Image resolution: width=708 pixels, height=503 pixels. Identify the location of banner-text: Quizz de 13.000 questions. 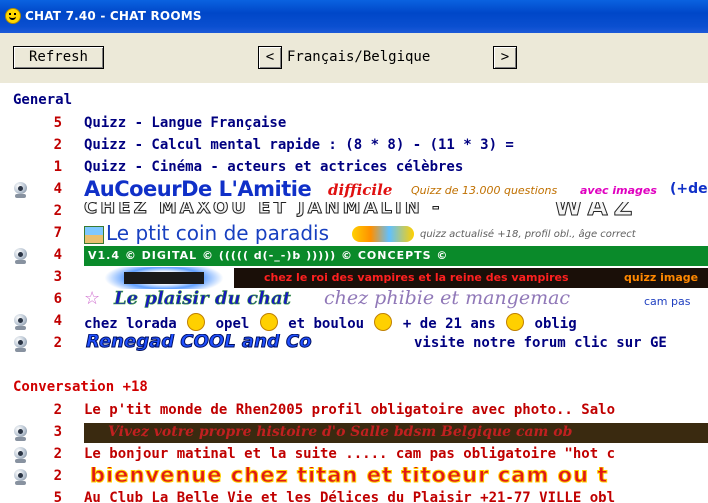
(484, 190).